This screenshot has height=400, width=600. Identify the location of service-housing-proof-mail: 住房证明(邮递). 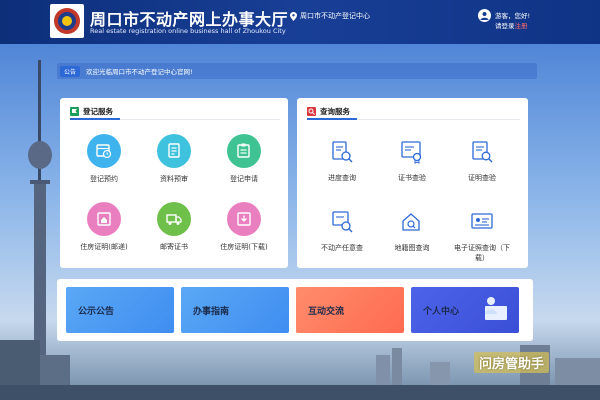
(104, 227).